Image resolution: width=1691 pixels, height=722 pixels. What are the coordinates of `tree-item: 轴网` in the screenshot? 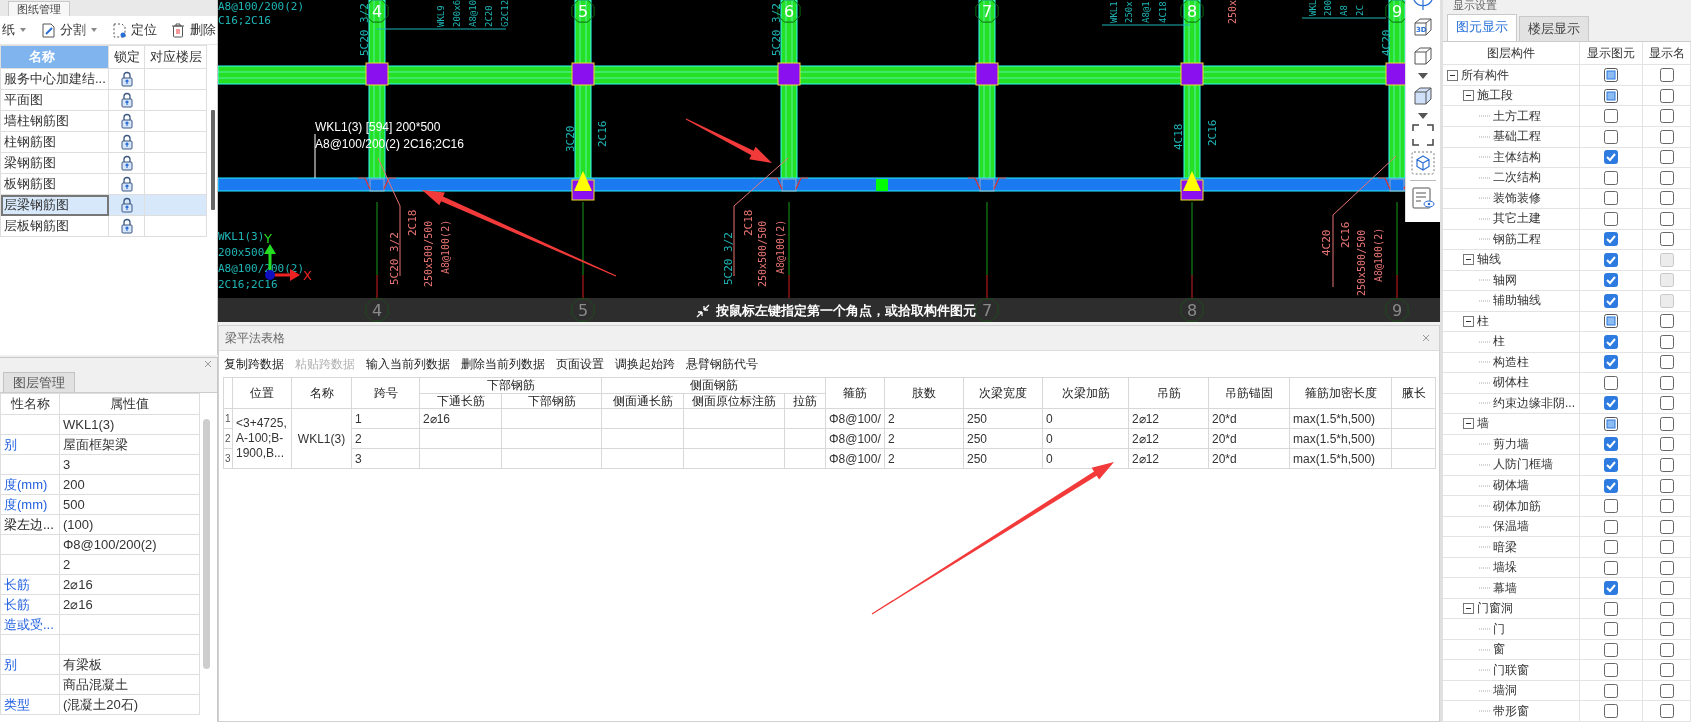 It's located at (1505, 280).